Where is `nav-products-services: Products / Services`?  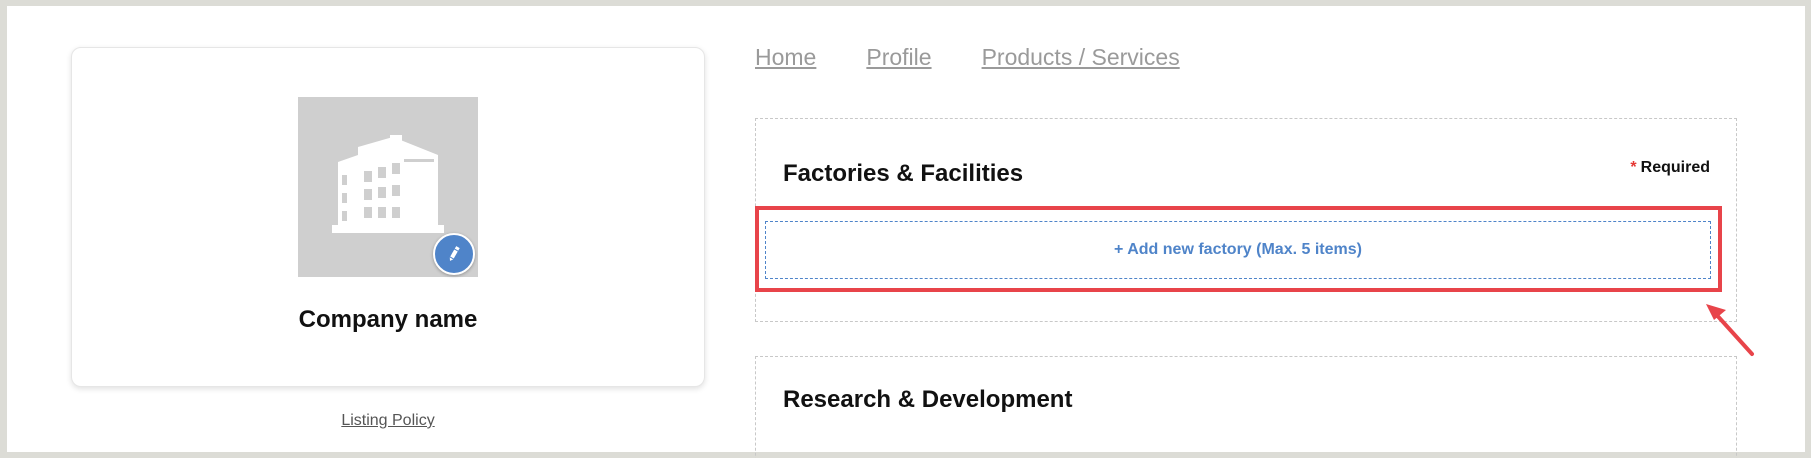
nav-products-services: Products / Services is located at coordinates (1081, 57).